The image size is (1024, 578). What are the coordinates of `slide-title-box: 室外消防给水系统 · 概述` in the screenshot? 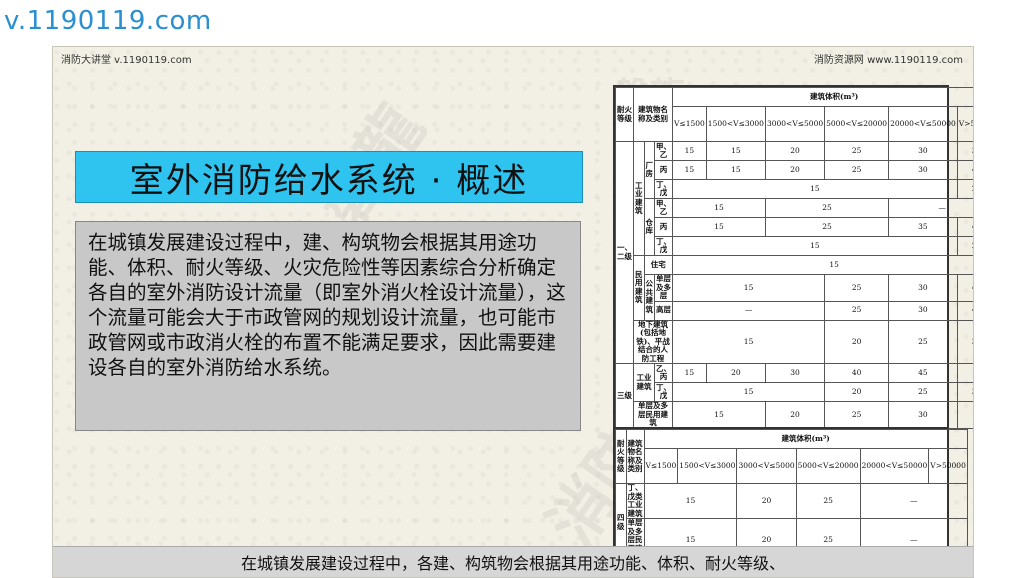 It's located at (329, 177).